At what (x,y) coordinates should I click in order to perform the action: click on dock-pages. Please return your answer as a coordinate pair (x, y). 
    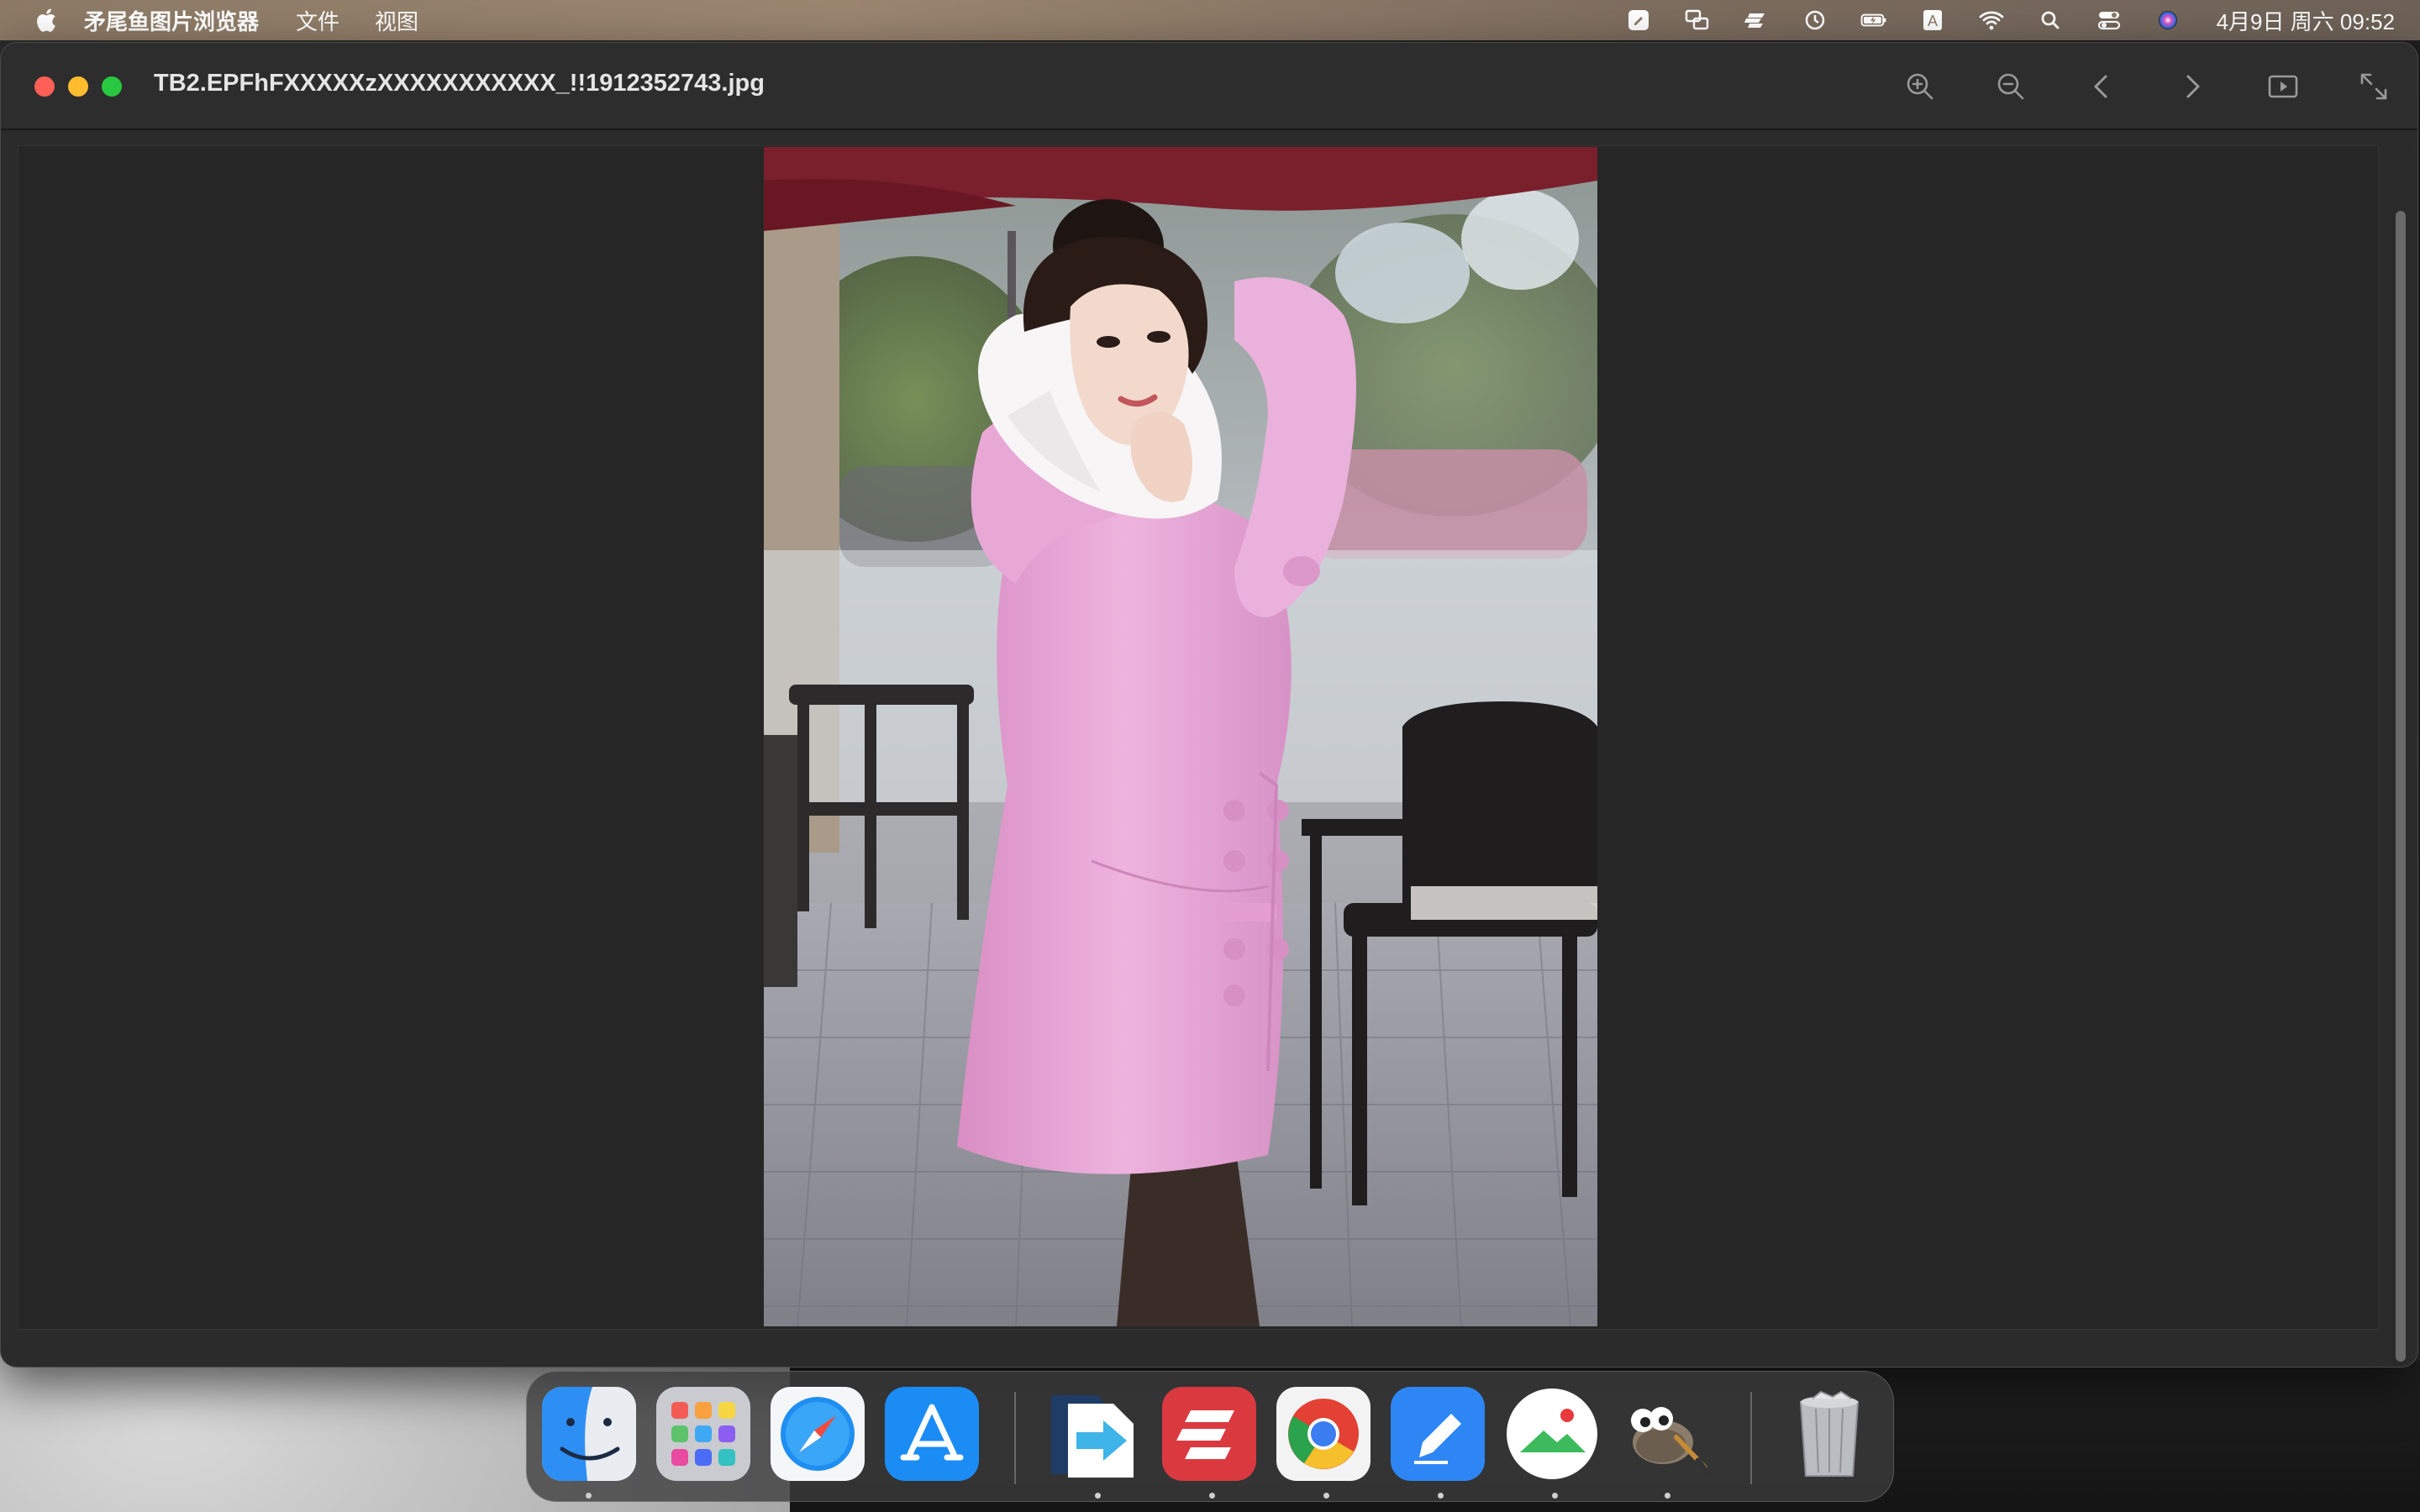
    Looking at the image, I should click on (1438, 1434).